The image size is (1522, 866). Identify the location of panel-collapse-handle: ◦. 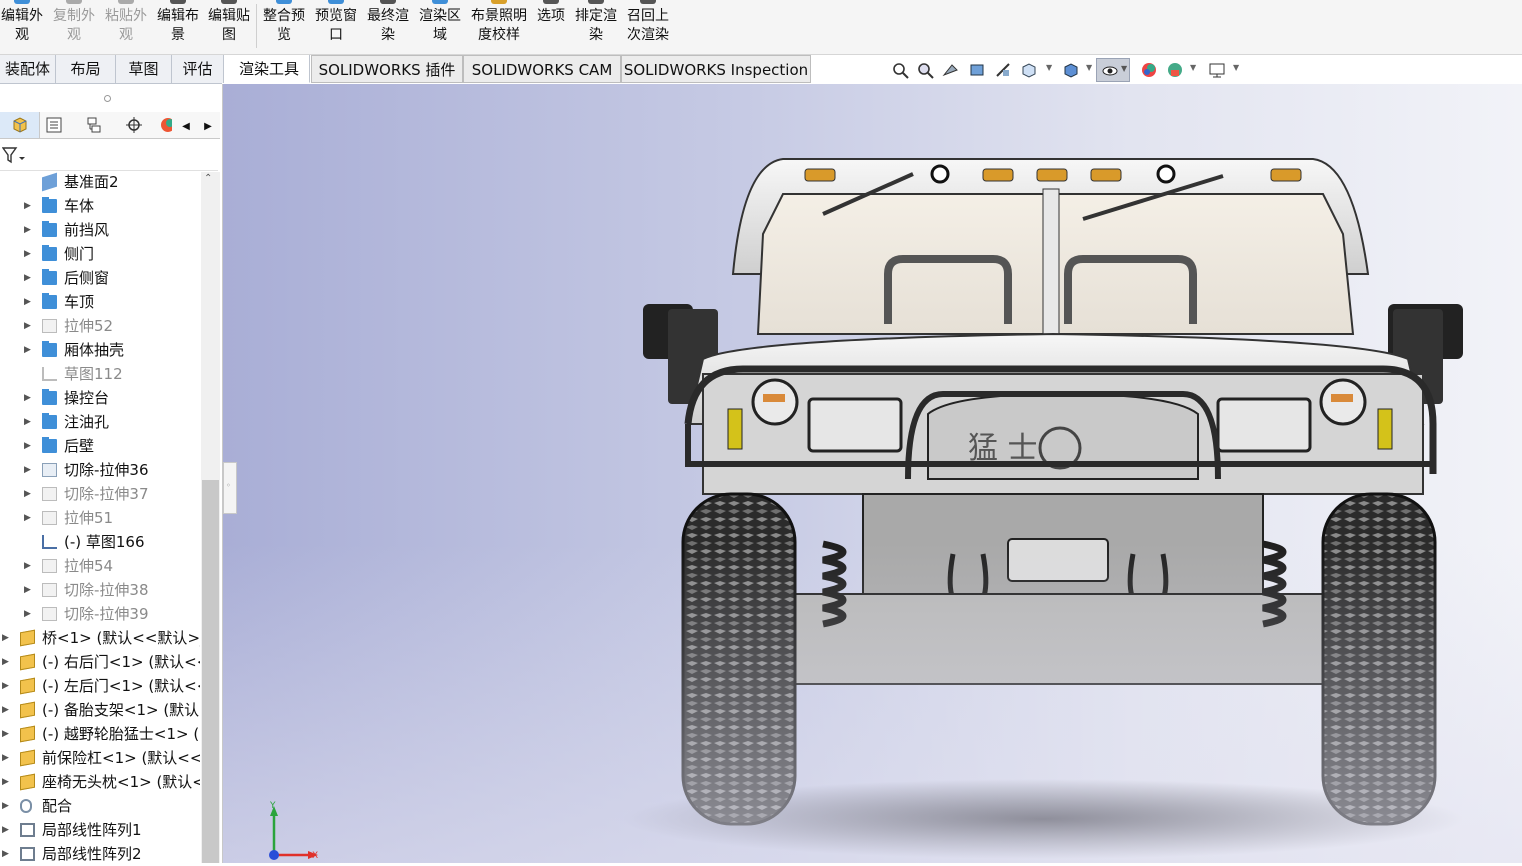
(230, 488).